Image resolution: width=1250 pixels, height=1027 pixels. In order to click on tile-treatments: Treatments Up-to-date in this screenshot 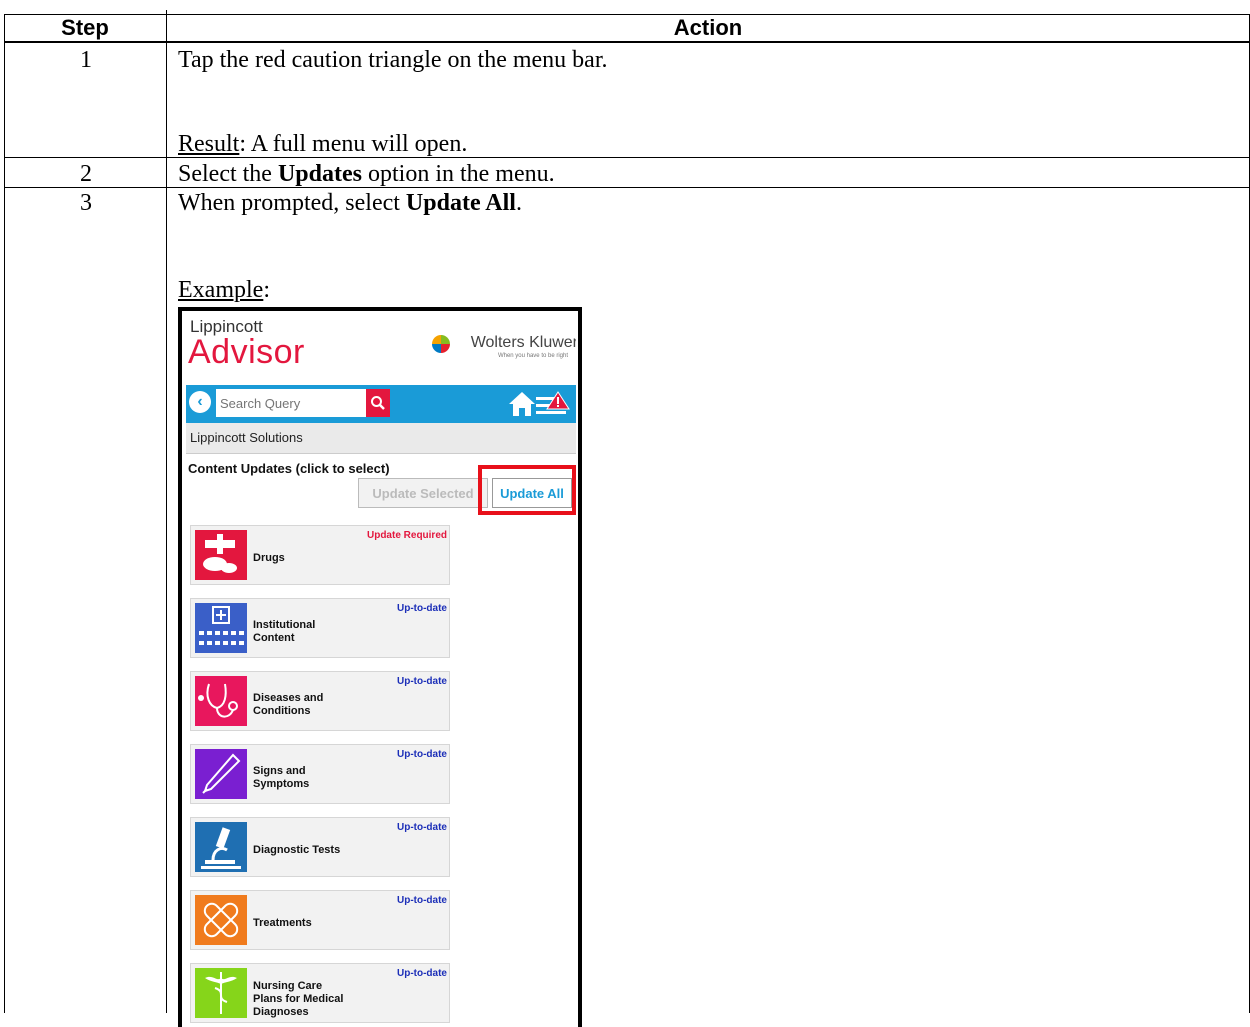, I will do `click(320, 920)`.